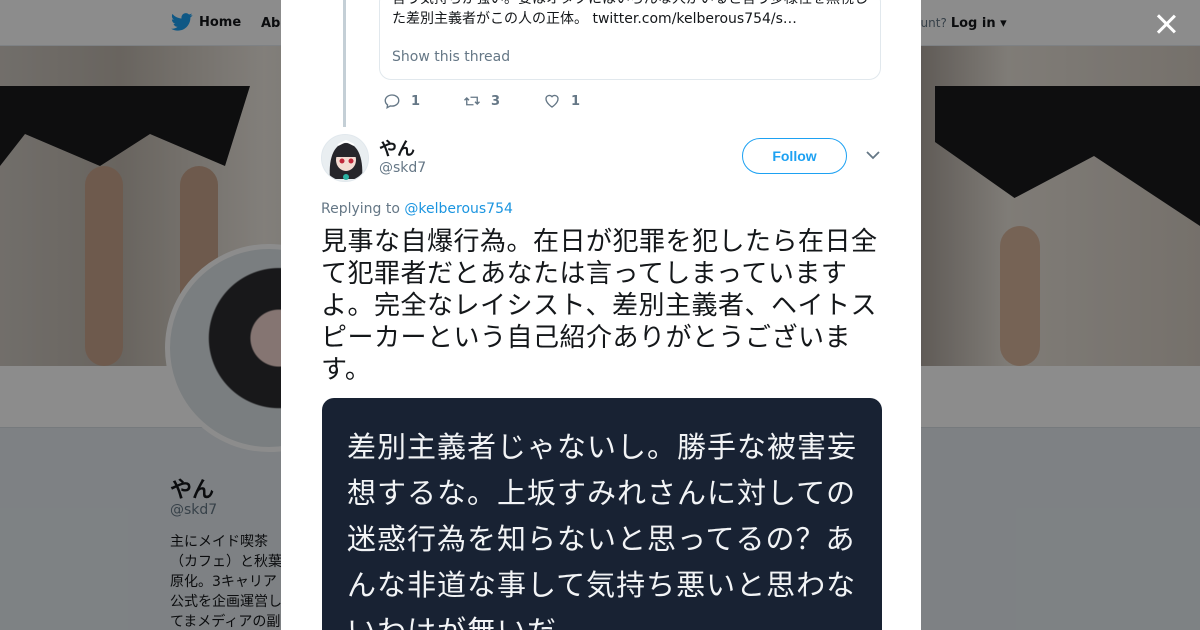 This screenshot has height=630, width=1200. Describe the element at coordinates (496, 101) in the screenshot. I see `retweet-count: 3` at that location.